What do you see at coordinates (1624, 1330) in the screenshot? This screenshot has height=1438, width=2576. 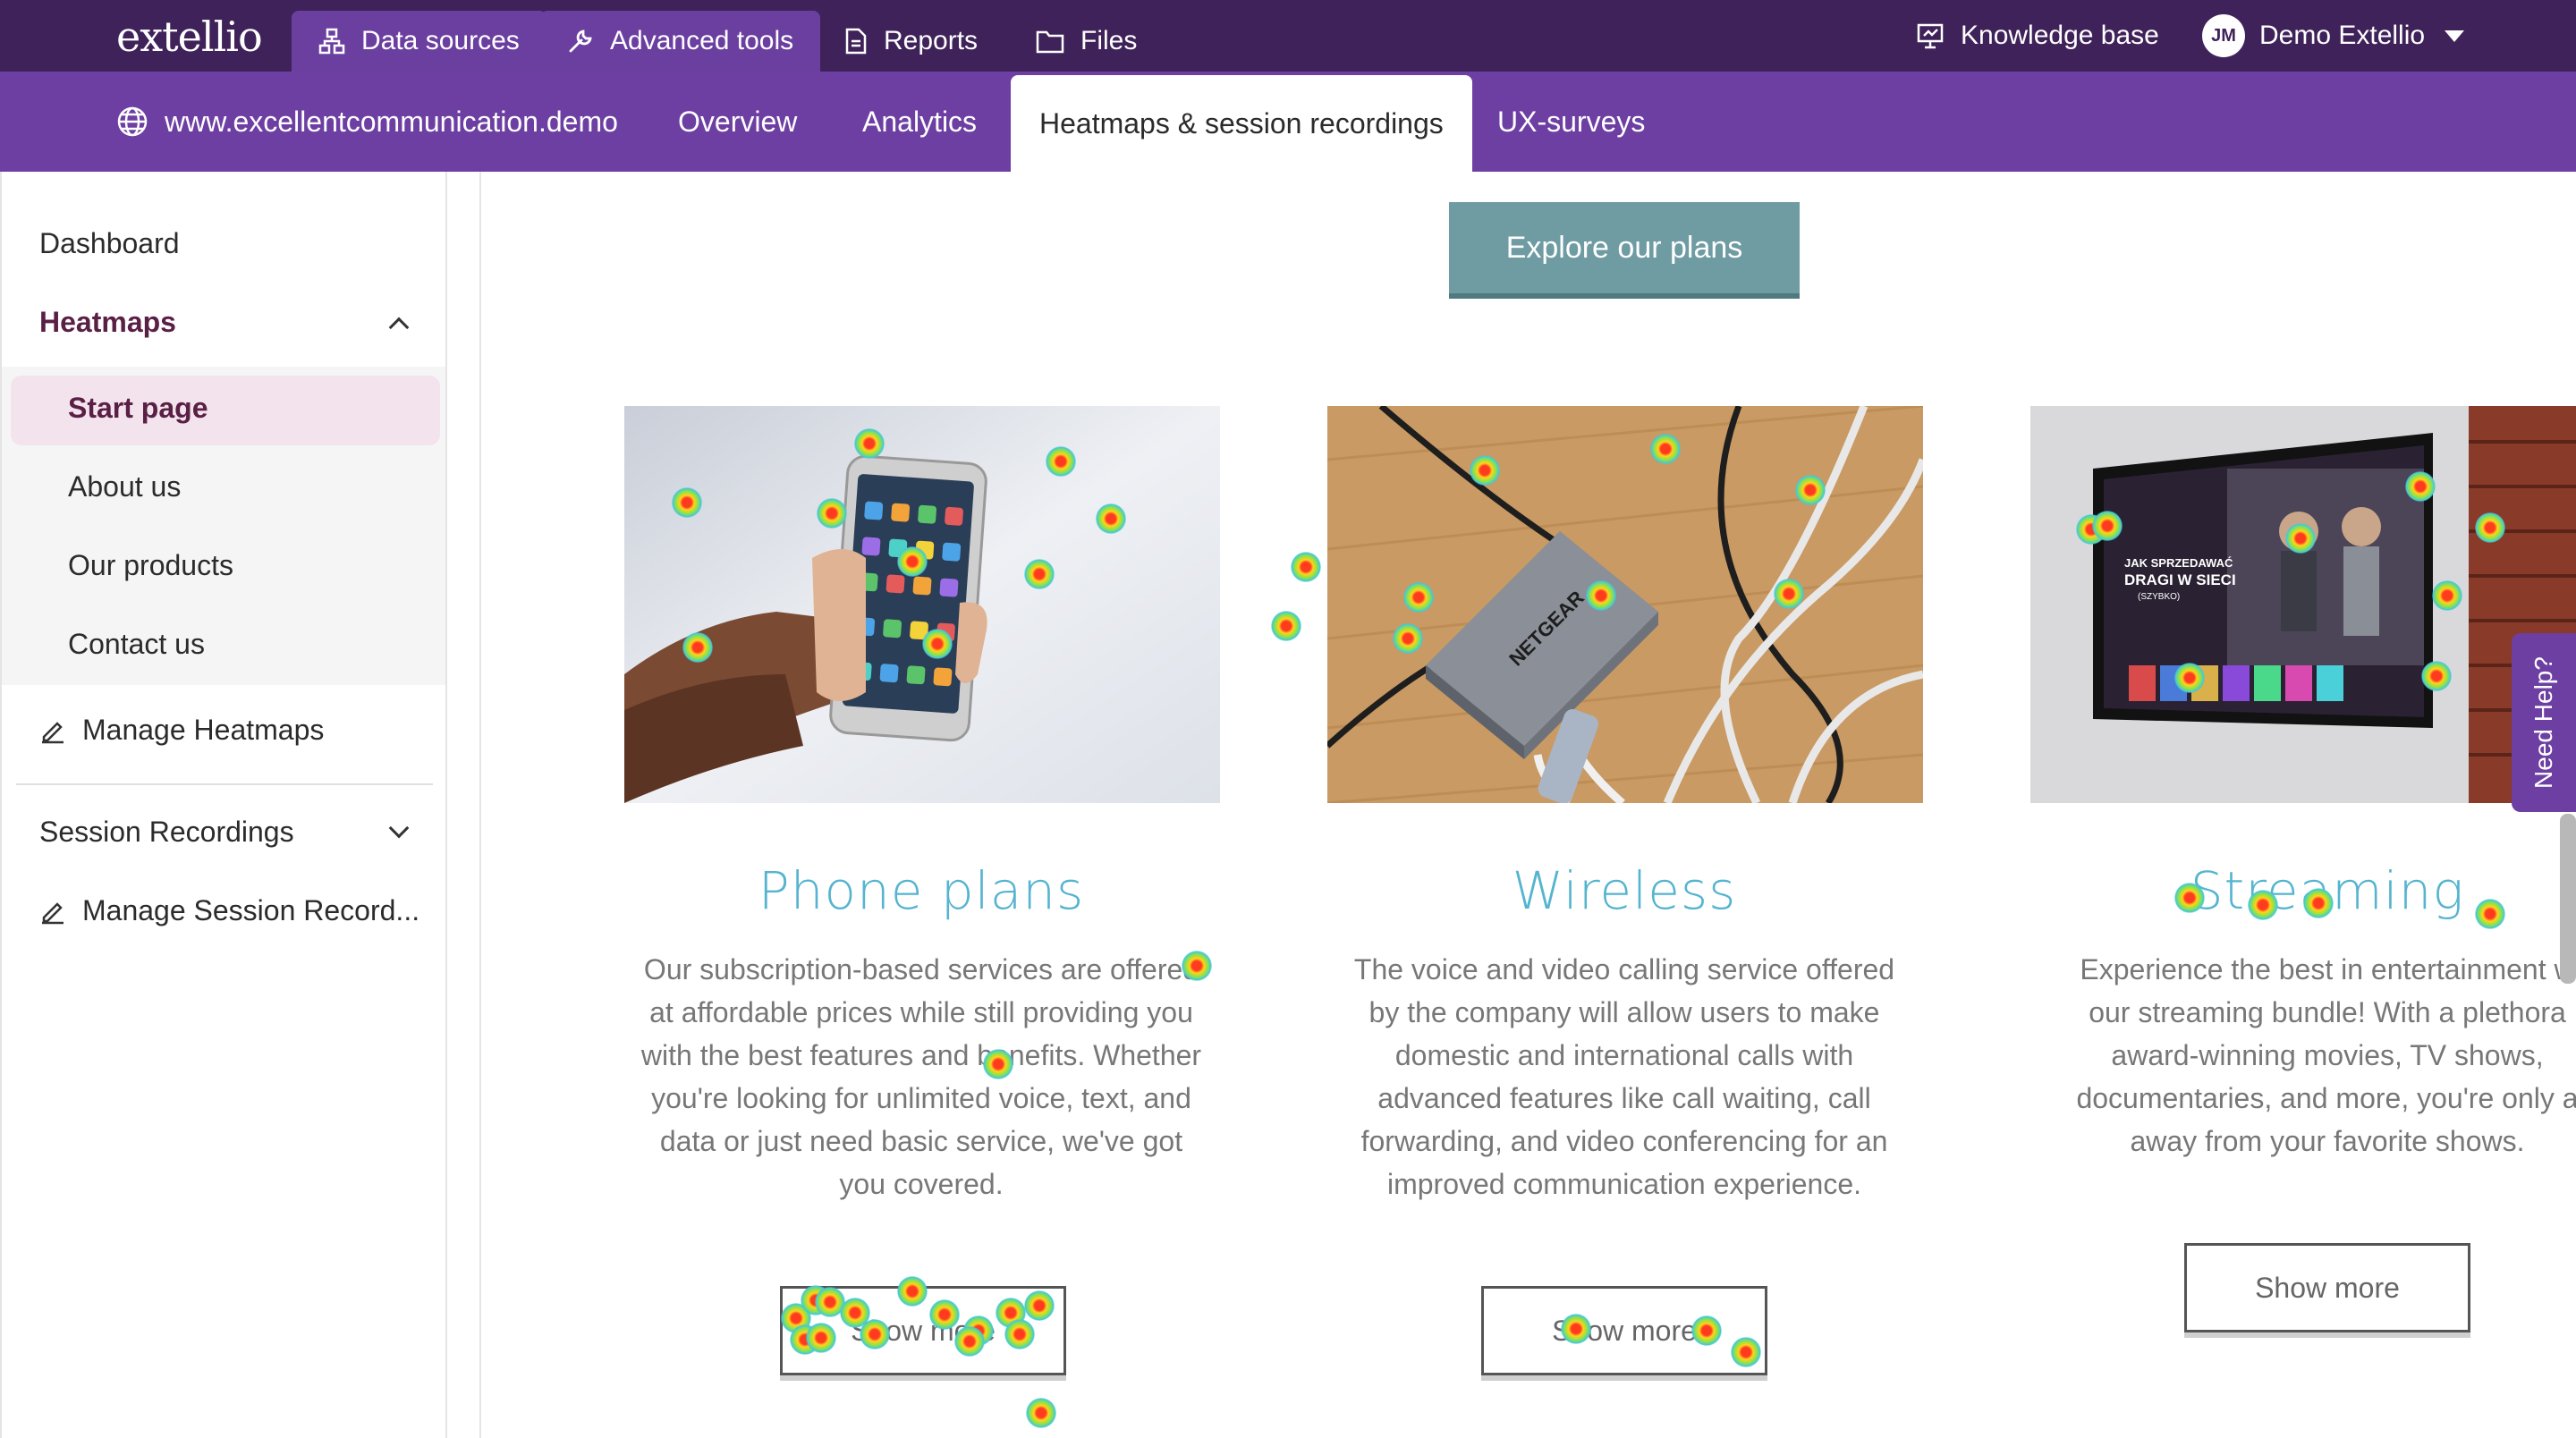 I see `show-more-wireless-button: Show more` at bounding box center [1624, 1330].